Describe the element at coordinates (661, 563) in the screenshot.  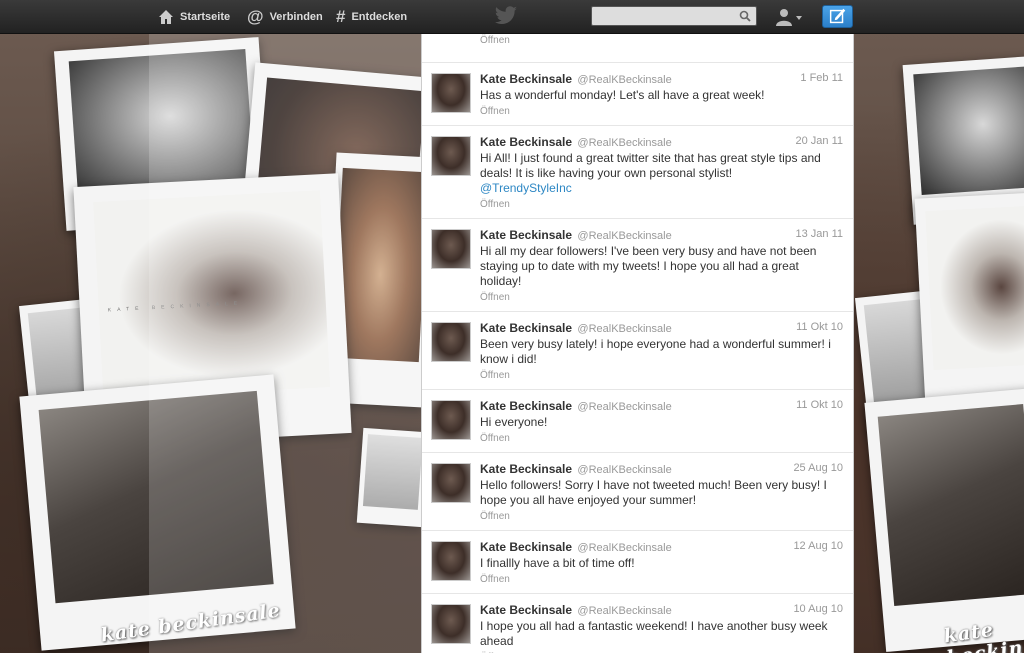
I see `tweet-text: I finallly have a bit of time off!` at that location.